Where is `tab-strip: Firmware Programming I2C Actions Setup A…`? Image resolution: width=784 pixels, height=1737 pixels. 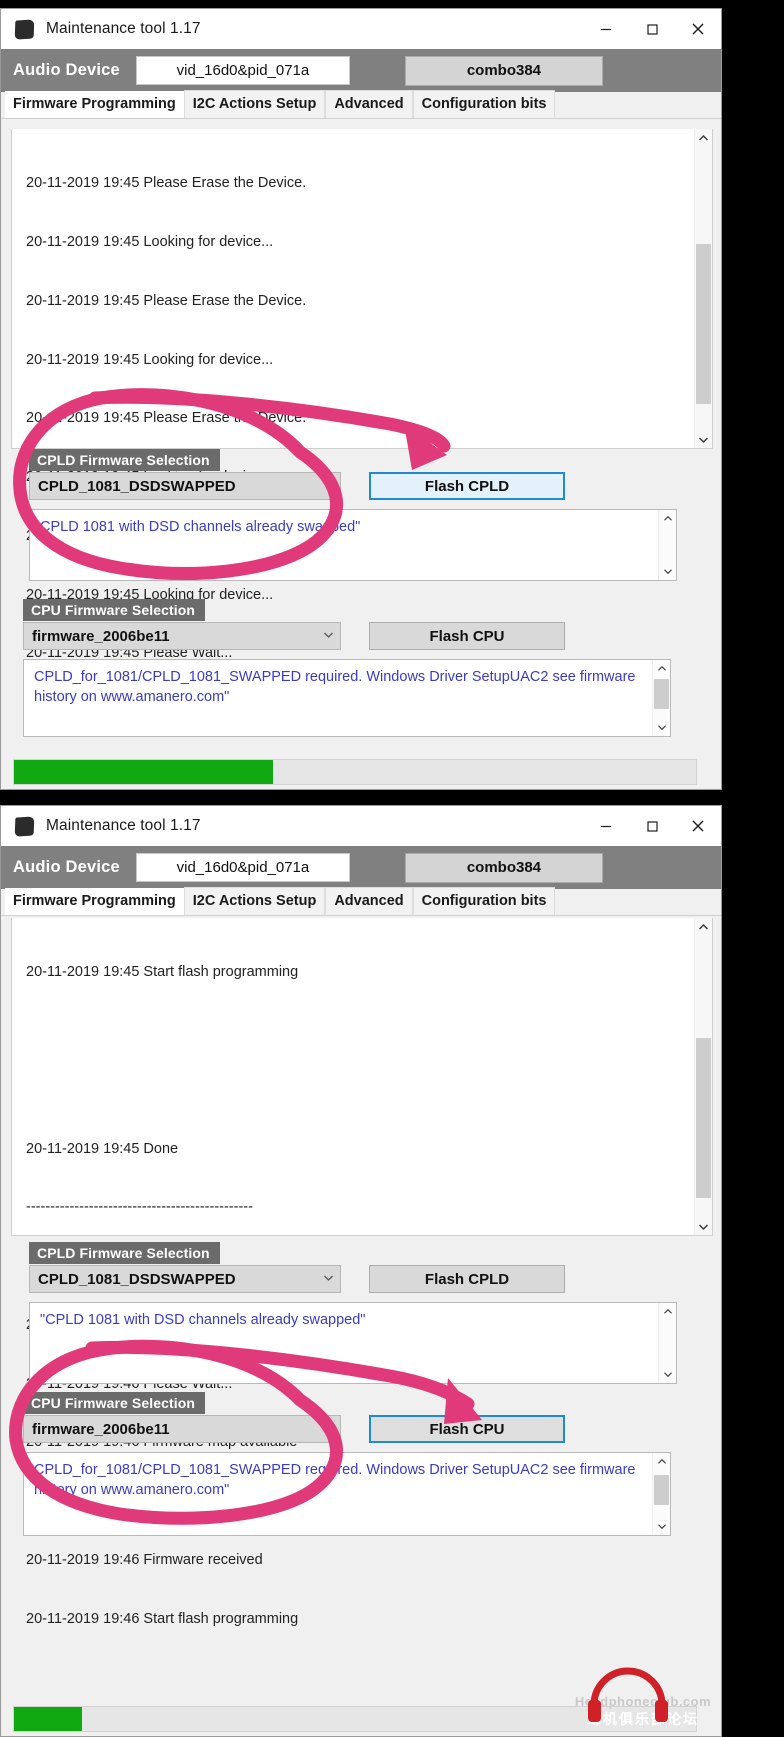
tab-strip: Firmware Programming I2C Actions Setup A… is located at coordinates (361, 104).